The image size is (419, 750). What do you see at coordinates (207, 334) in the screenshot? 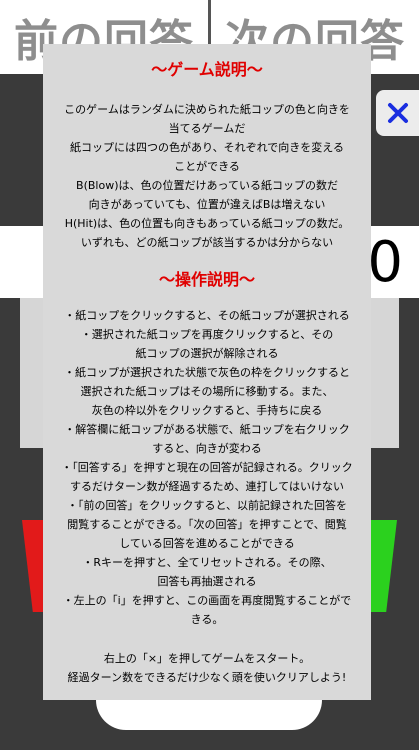
I see `controls-line: ・選択された紙コップを再度クリックすると、その` at bounding box center [207, 334].